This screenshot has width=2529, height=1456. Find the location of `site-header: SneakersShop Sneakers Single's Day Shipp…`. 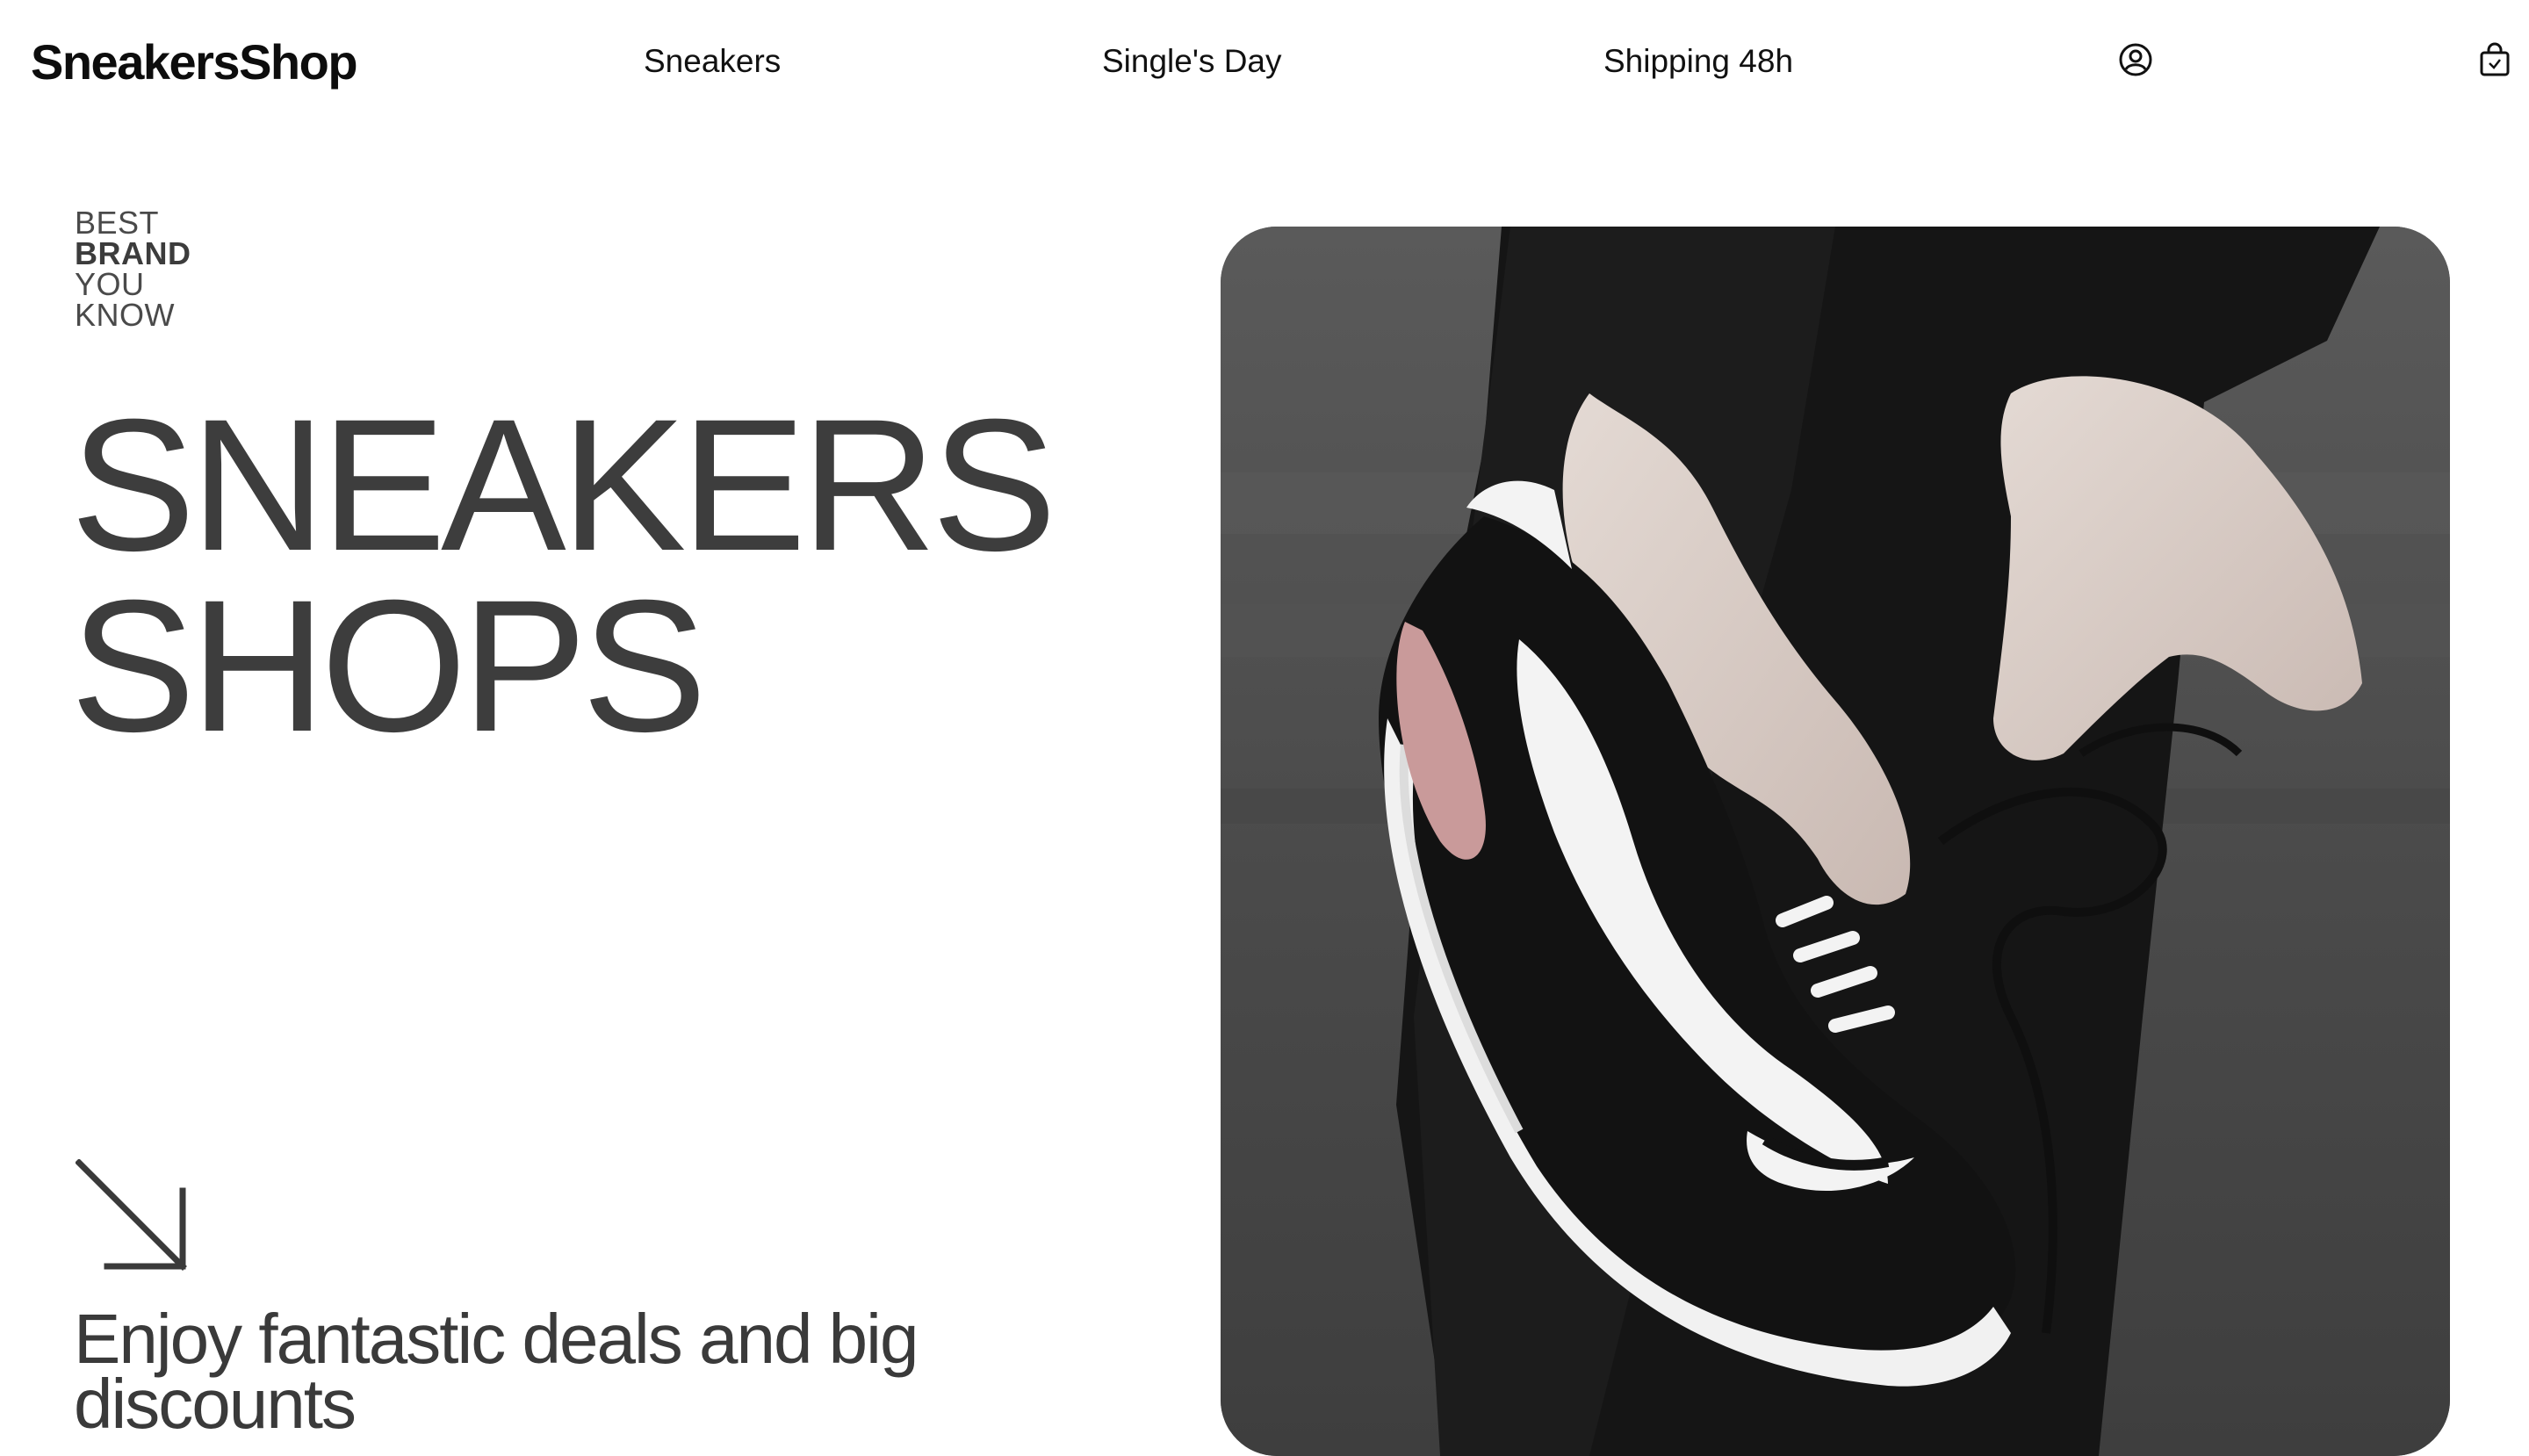

site-header: SneakersShop Sneakers Single's Day Shipp… is located at coordinates (1265, 61).